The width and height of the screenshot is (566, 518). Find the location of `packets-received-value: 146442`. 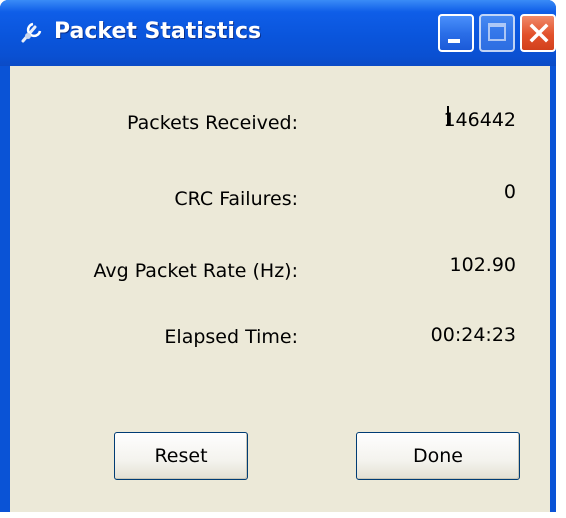

packets-received-value: 146442 is located at coordinates (479, 120).